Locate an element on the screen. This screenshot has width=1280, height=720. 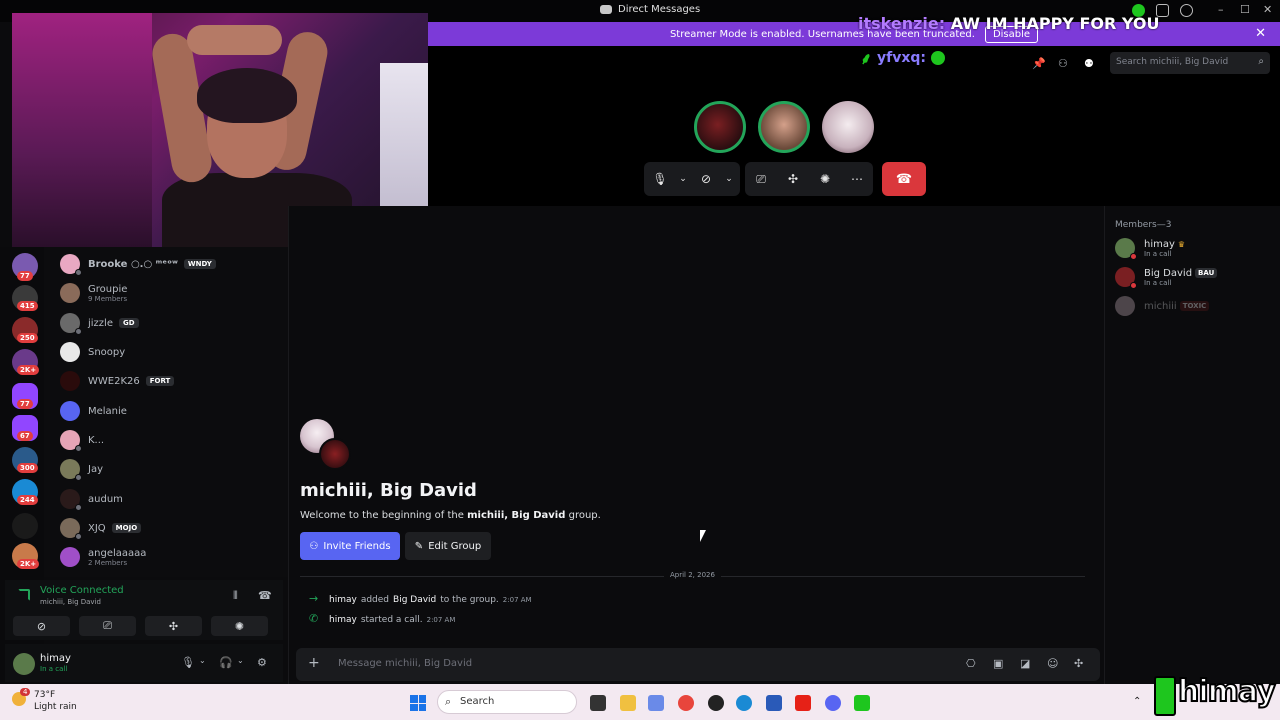
soundboard-button: ✺ is located at coordinates (239, 626).